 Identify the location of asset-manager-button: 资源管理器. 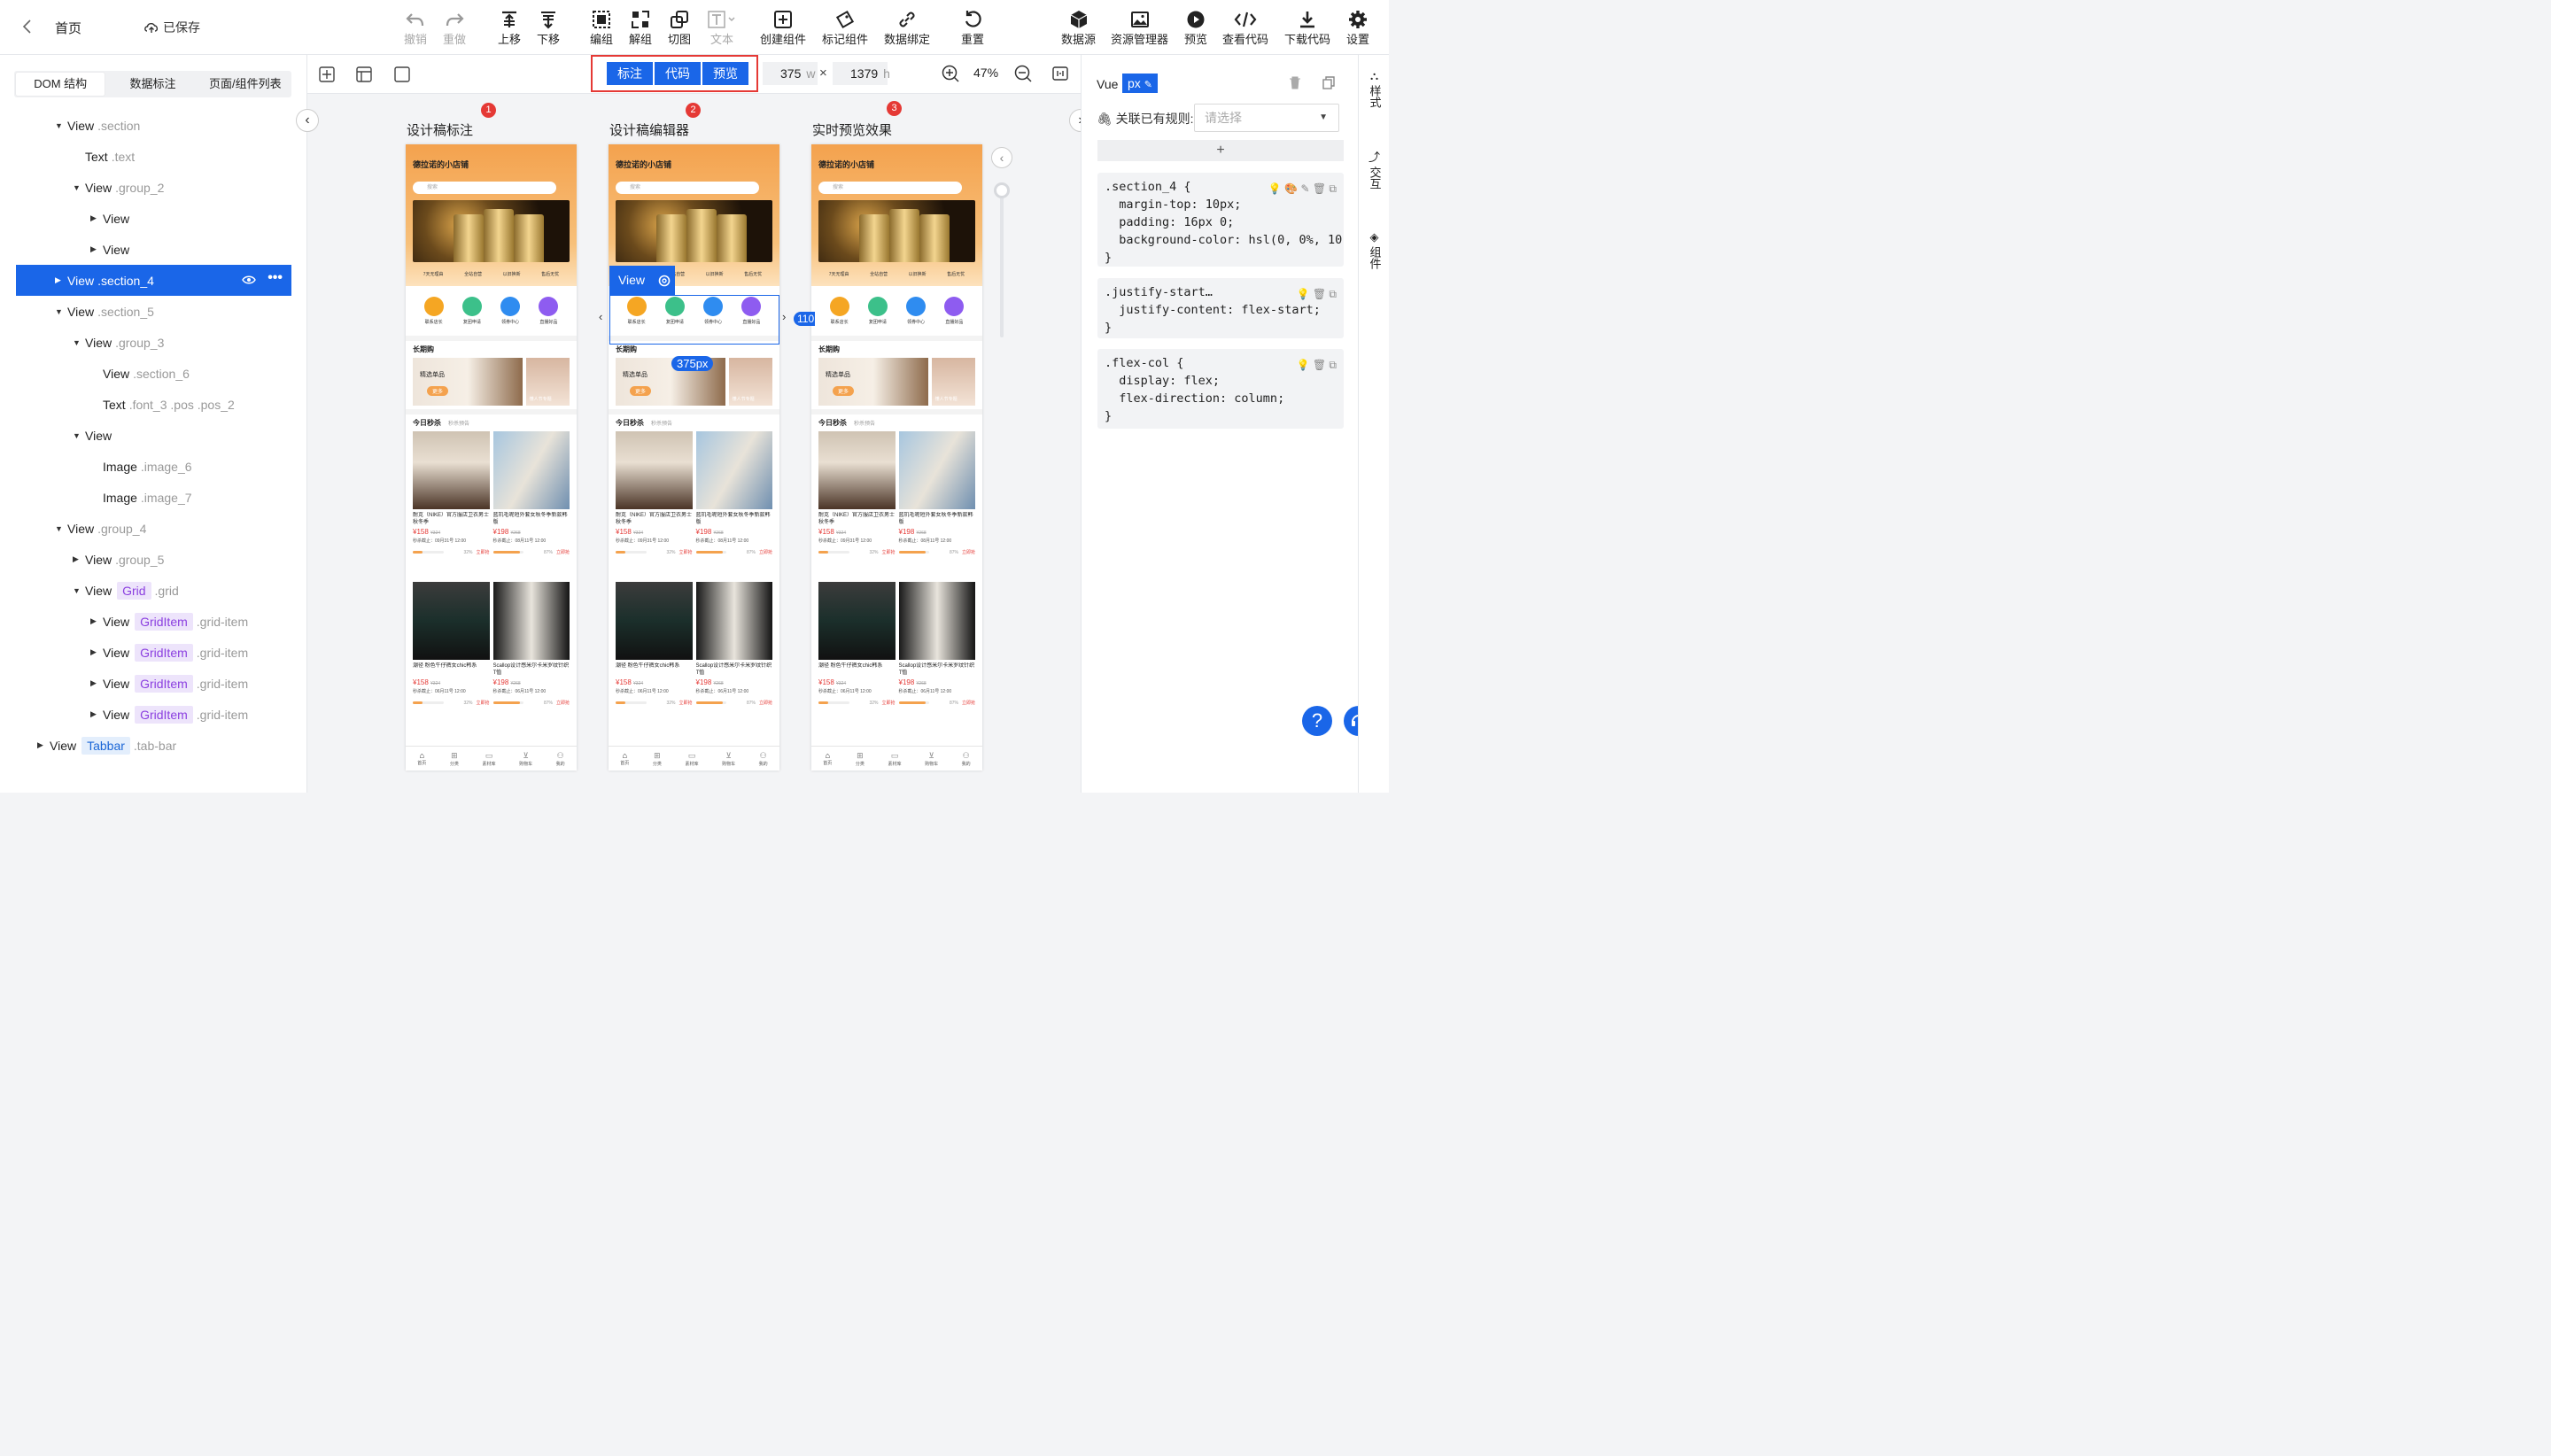
(1139, 28).